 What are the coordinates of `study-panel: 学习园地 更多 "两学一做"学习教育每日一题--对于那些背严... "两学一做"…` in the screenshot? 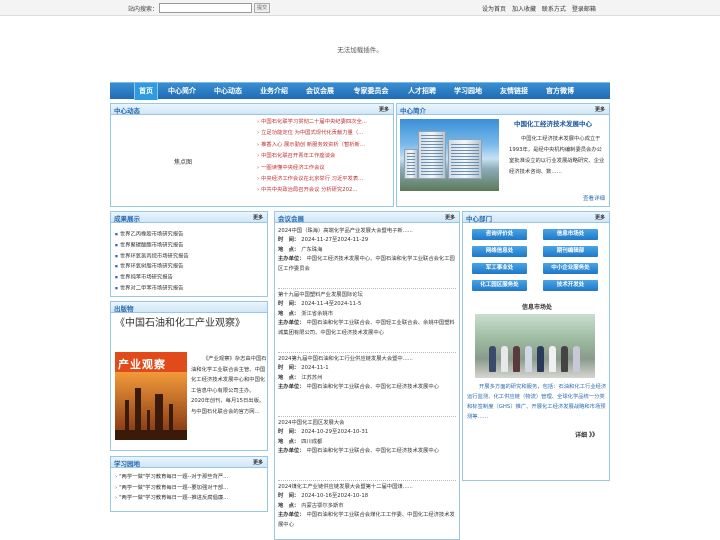 It's located at (189, 484).